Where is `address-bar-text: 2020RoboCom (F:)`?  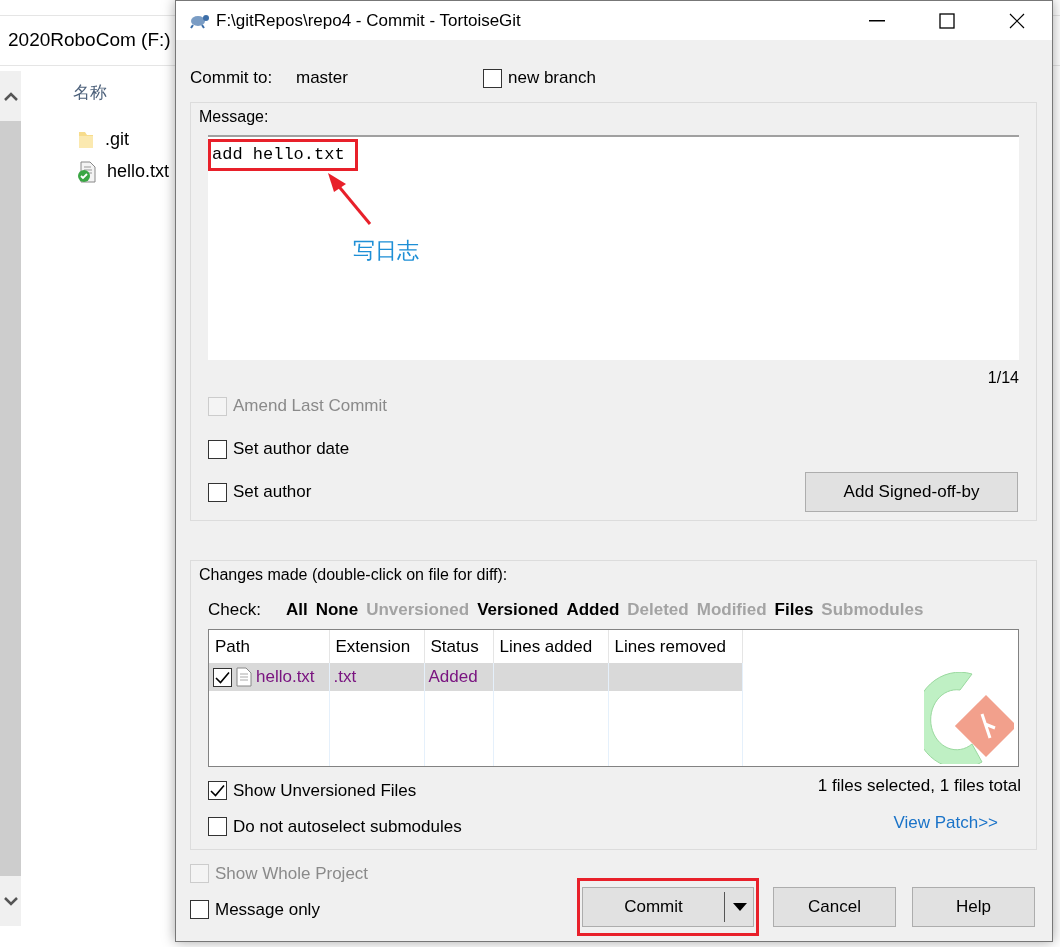 address-bar-text: 2020RoboCom (F:) is located at coordinates (89, 40).